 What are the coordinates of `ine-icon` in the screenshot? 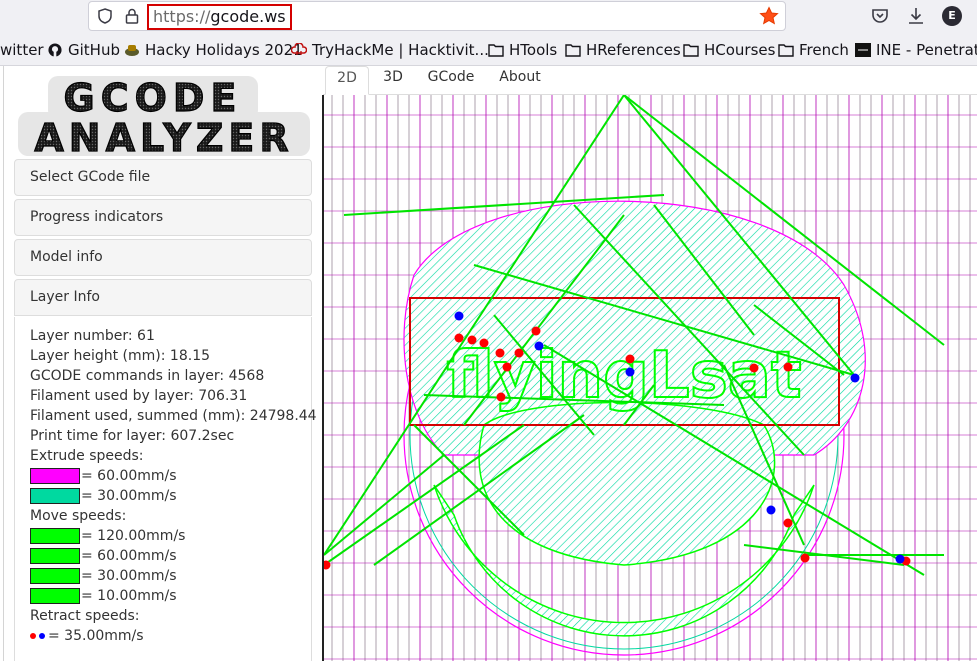 It's located at (863, 50).